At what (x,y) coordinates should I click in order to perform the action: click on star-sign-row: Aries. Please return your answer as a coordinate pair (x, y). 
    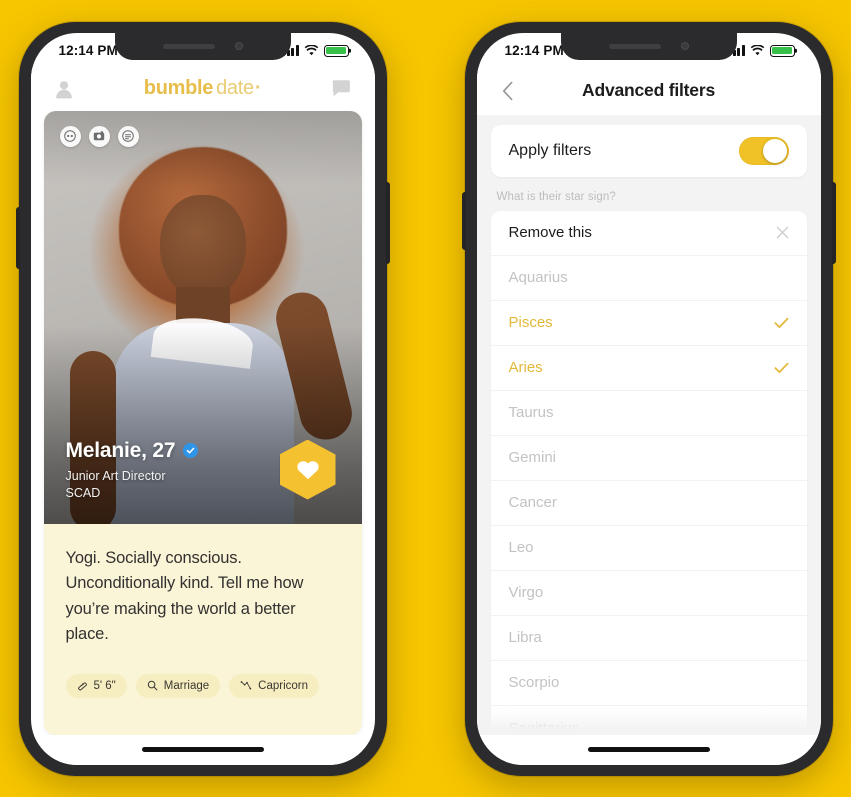
    Looking at the image, I should click on (648, 368).